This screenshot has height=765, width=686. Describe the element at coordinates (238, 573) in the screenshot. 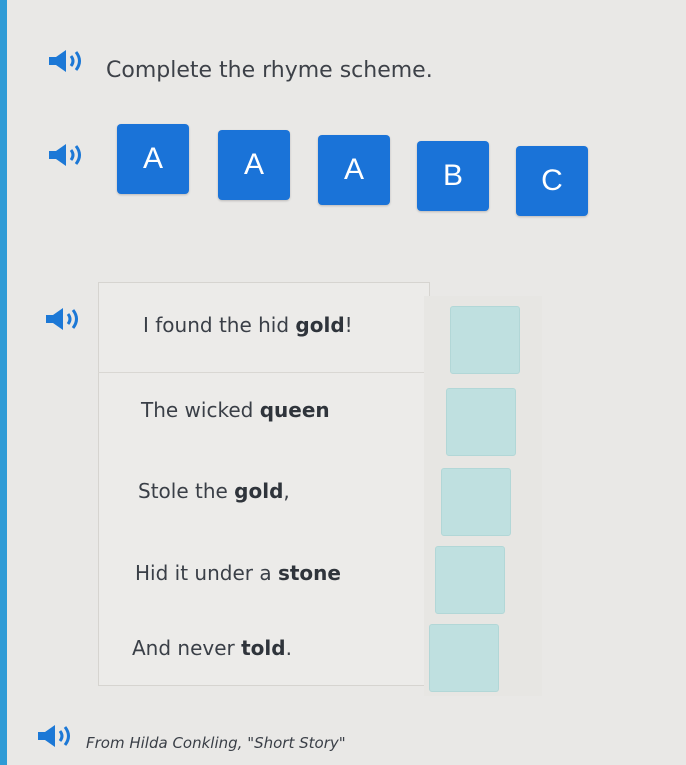

I see `poem-line: Hid it under a stone` at that location.